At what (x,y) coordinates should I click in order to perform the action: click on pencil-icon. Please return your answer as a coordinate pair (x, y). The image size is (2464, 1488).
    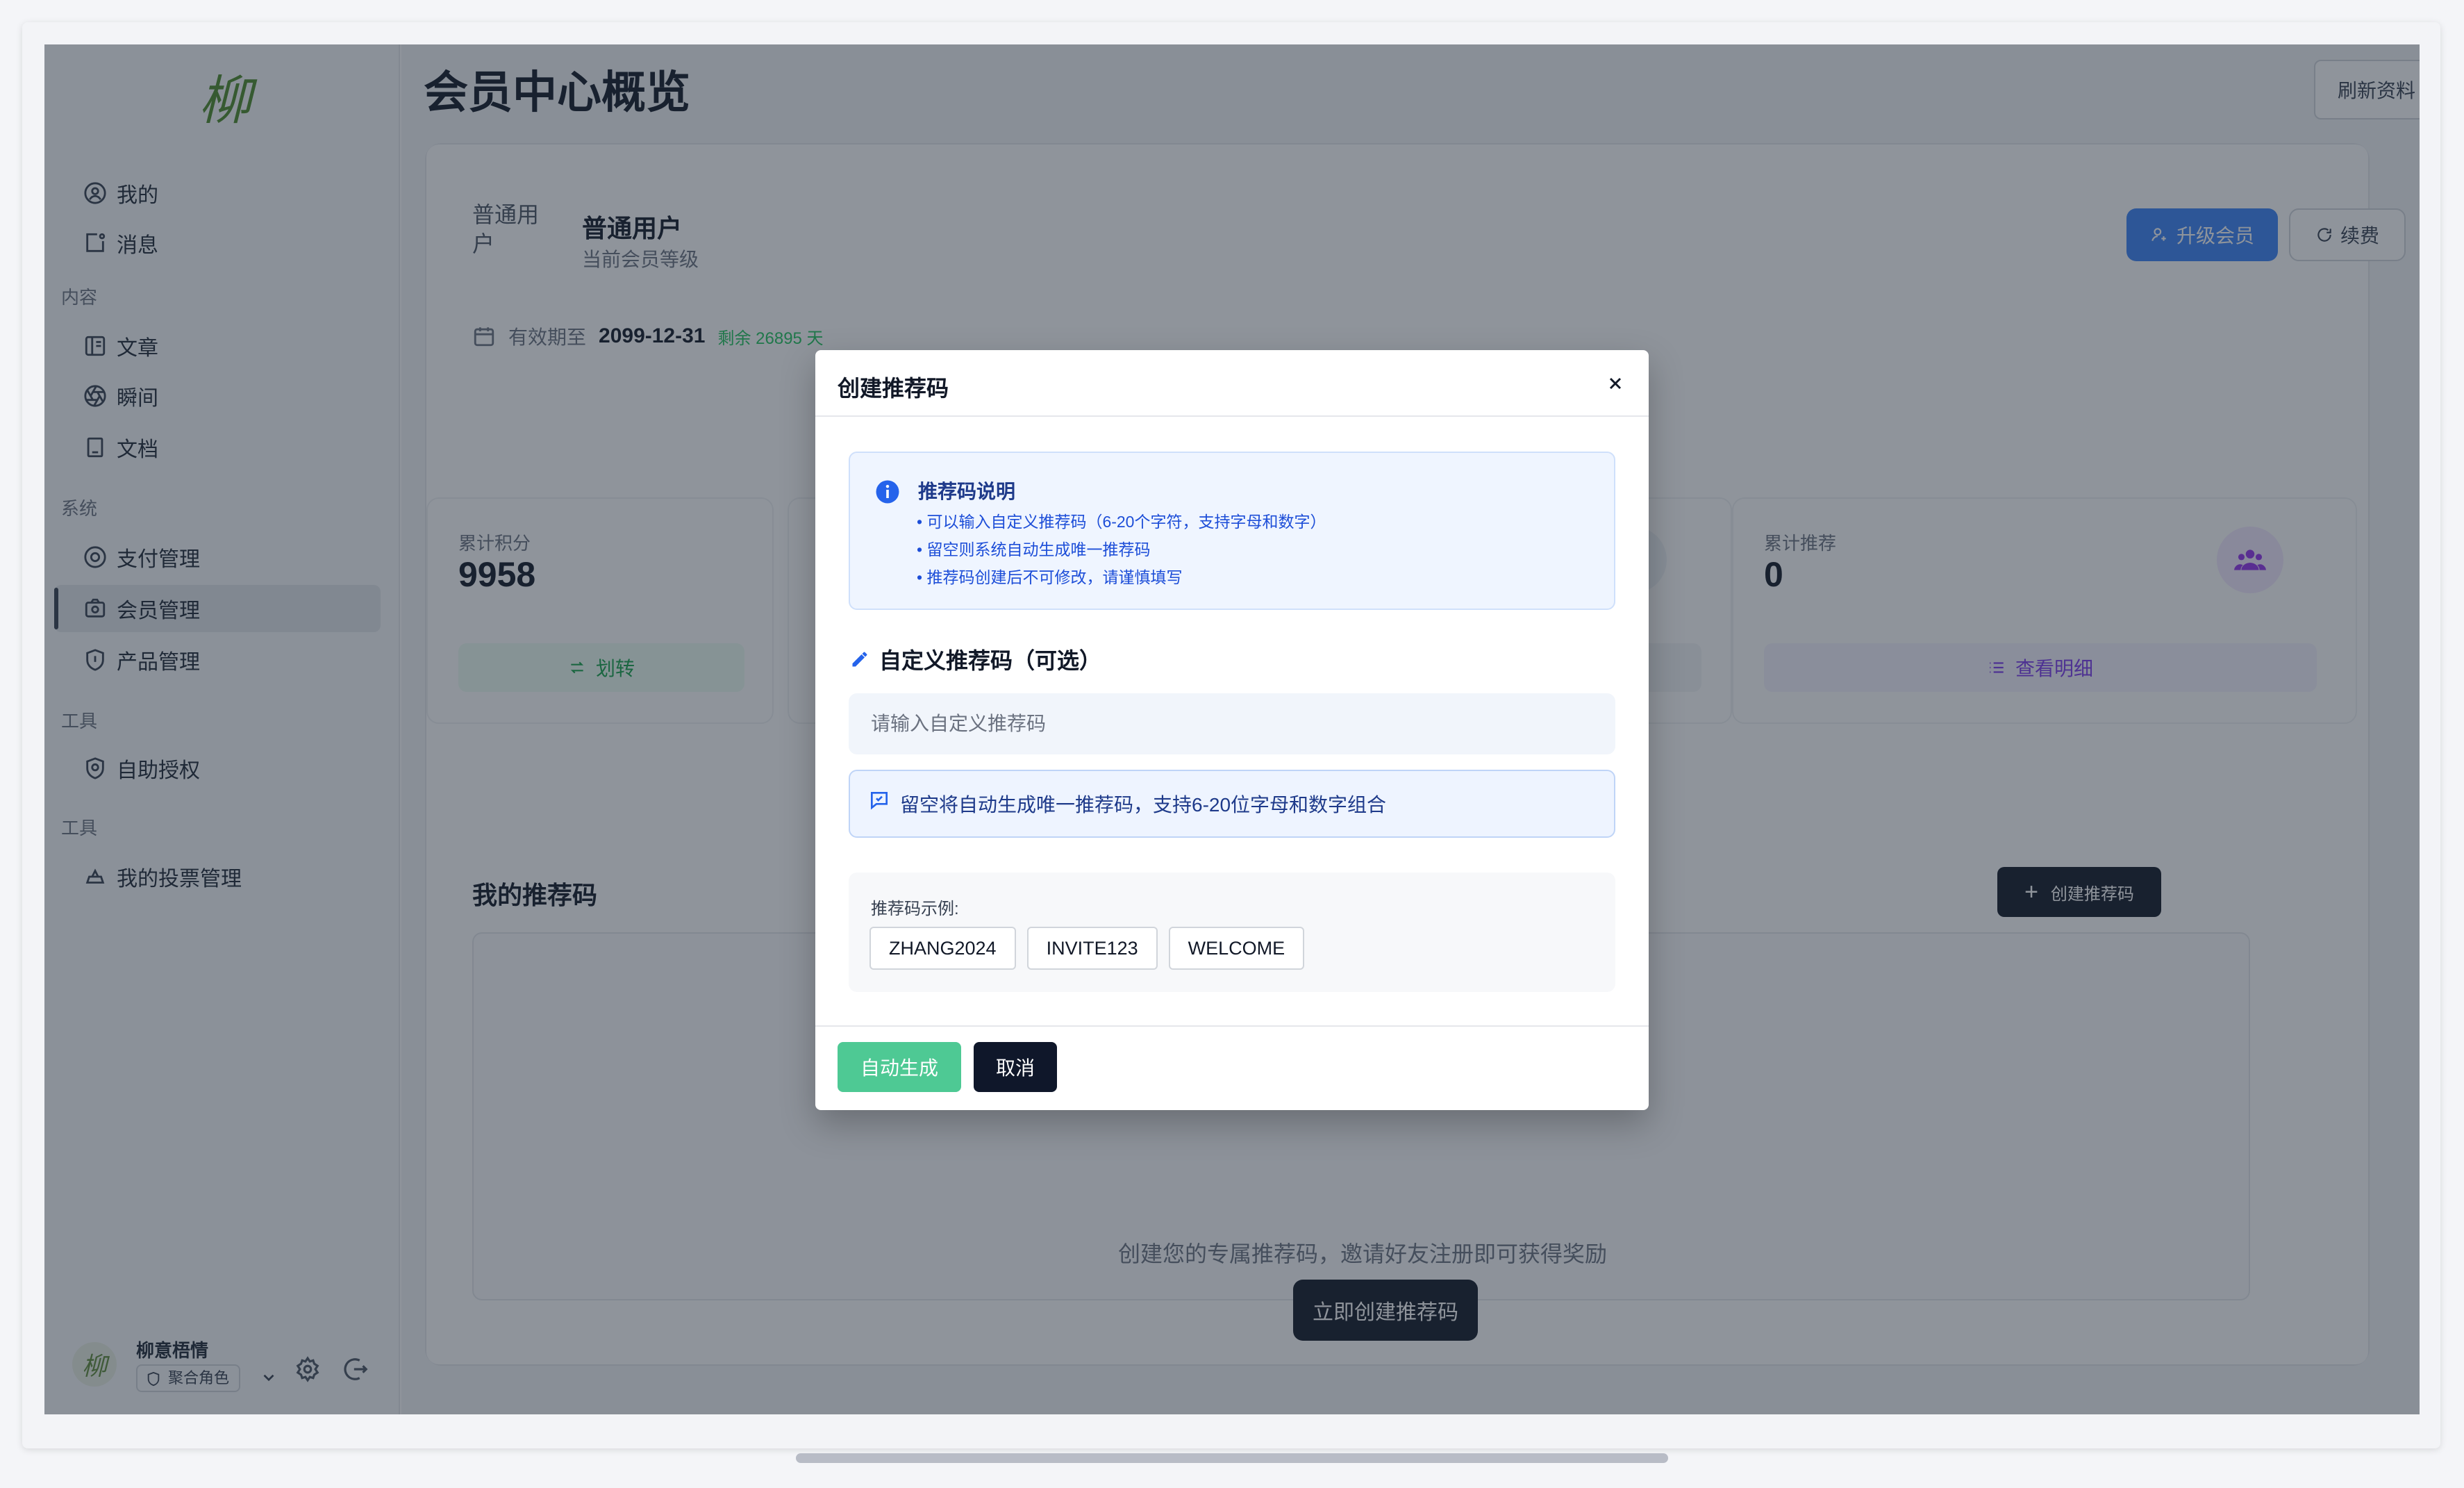
    Looking at the image, I should click on (859, 659).